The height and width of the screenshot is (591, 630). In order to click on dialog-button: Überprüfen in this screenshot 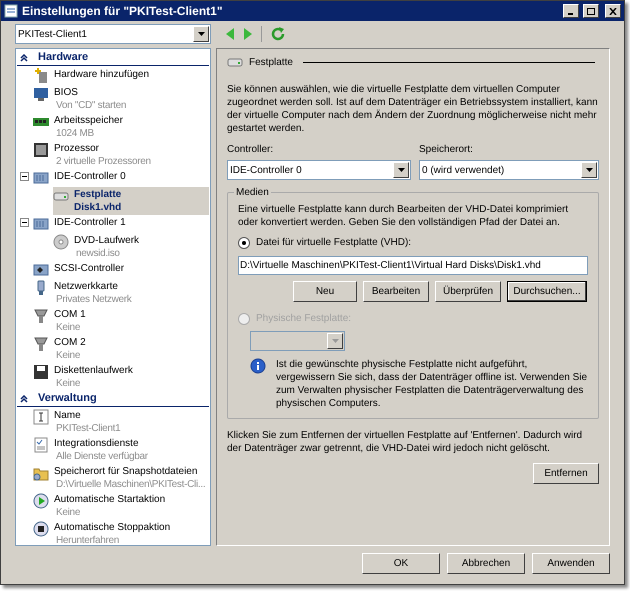, I will do `click(468, 291)`.